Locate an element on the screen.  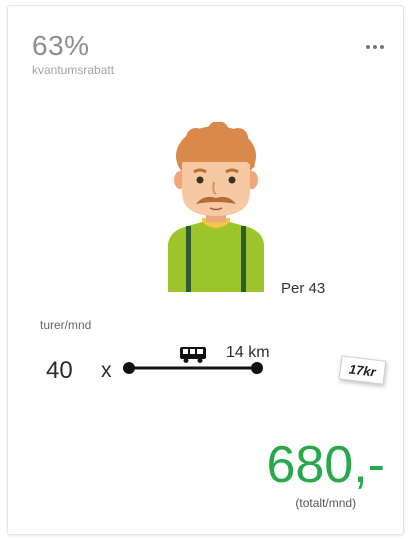
trips-label: turer/mnd is located at coordinates (66, 325).